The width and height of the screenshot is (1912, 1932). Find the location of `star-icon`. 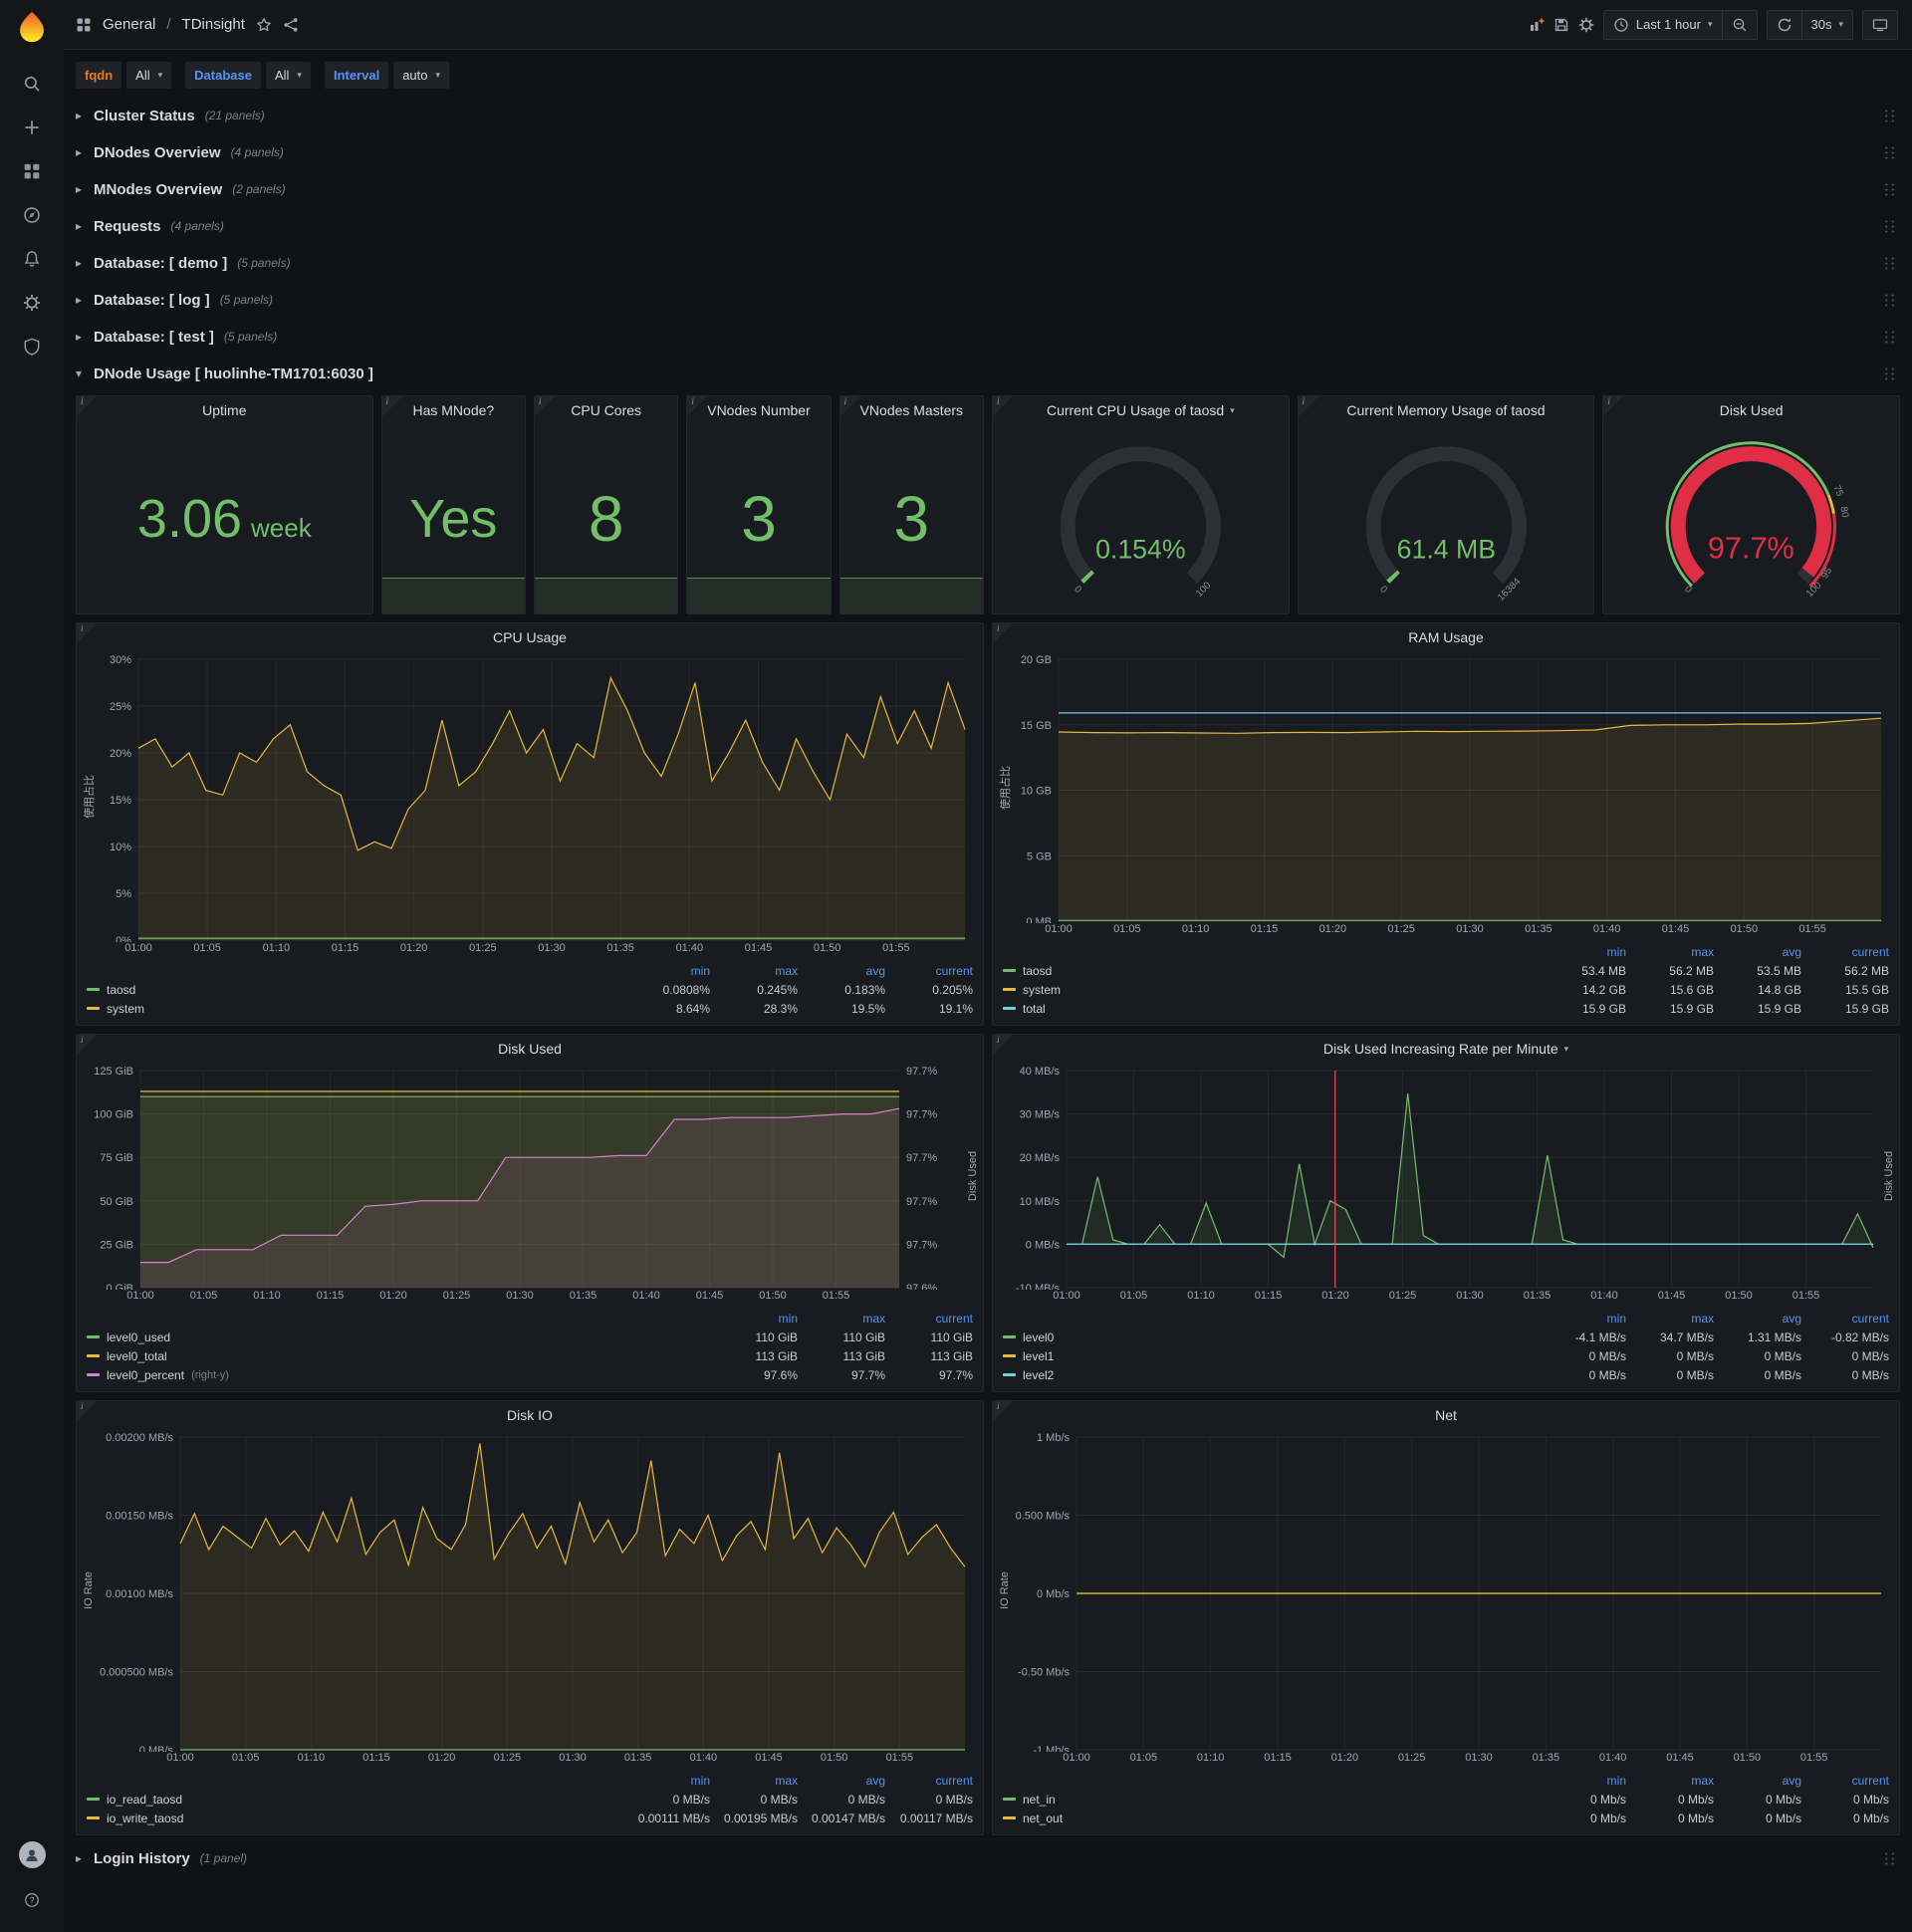

star-icon is located at coordinates (264, 25).